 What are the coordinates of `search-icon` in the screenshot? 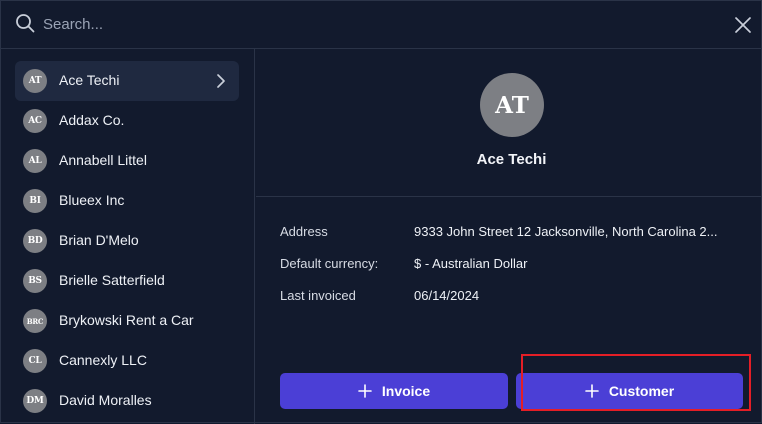 It's located at (25, 23).